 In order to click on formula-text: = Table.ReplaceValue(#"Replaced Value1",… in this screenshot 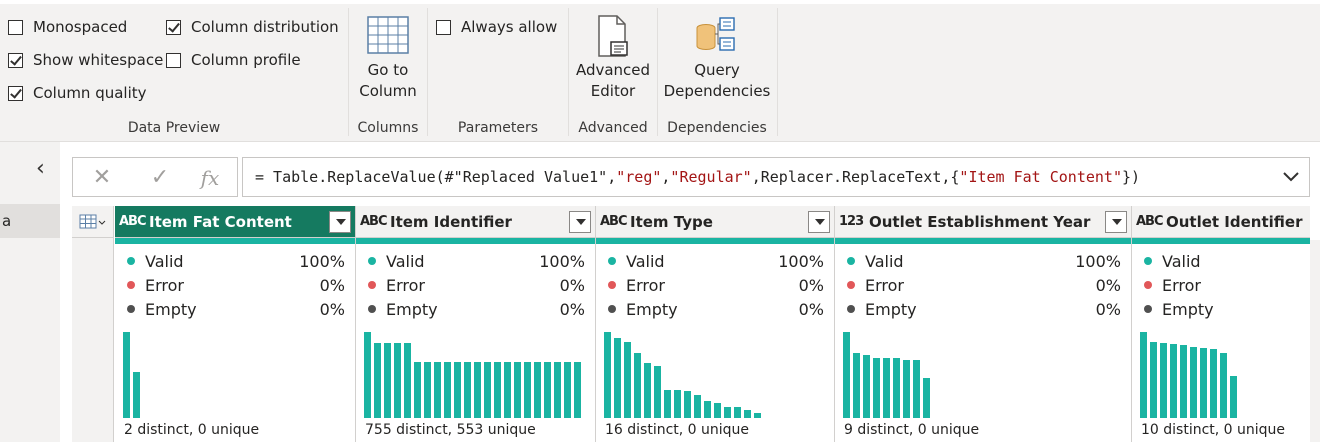, I will do `click(697, 177)`.